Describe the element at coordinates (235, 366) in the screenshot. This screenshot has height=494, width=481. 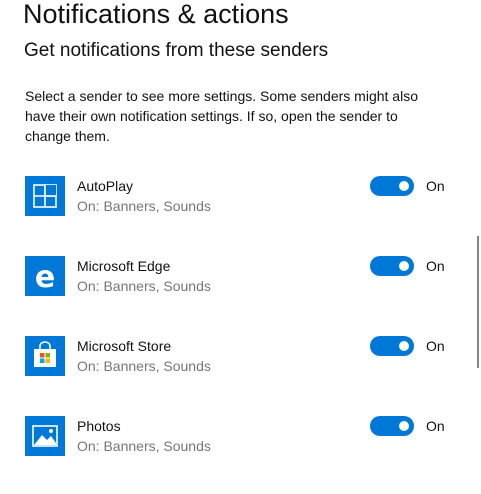
I see `sender-item-microsoft-store: Microsoft Store On: Banners, Sounds On` at that location.